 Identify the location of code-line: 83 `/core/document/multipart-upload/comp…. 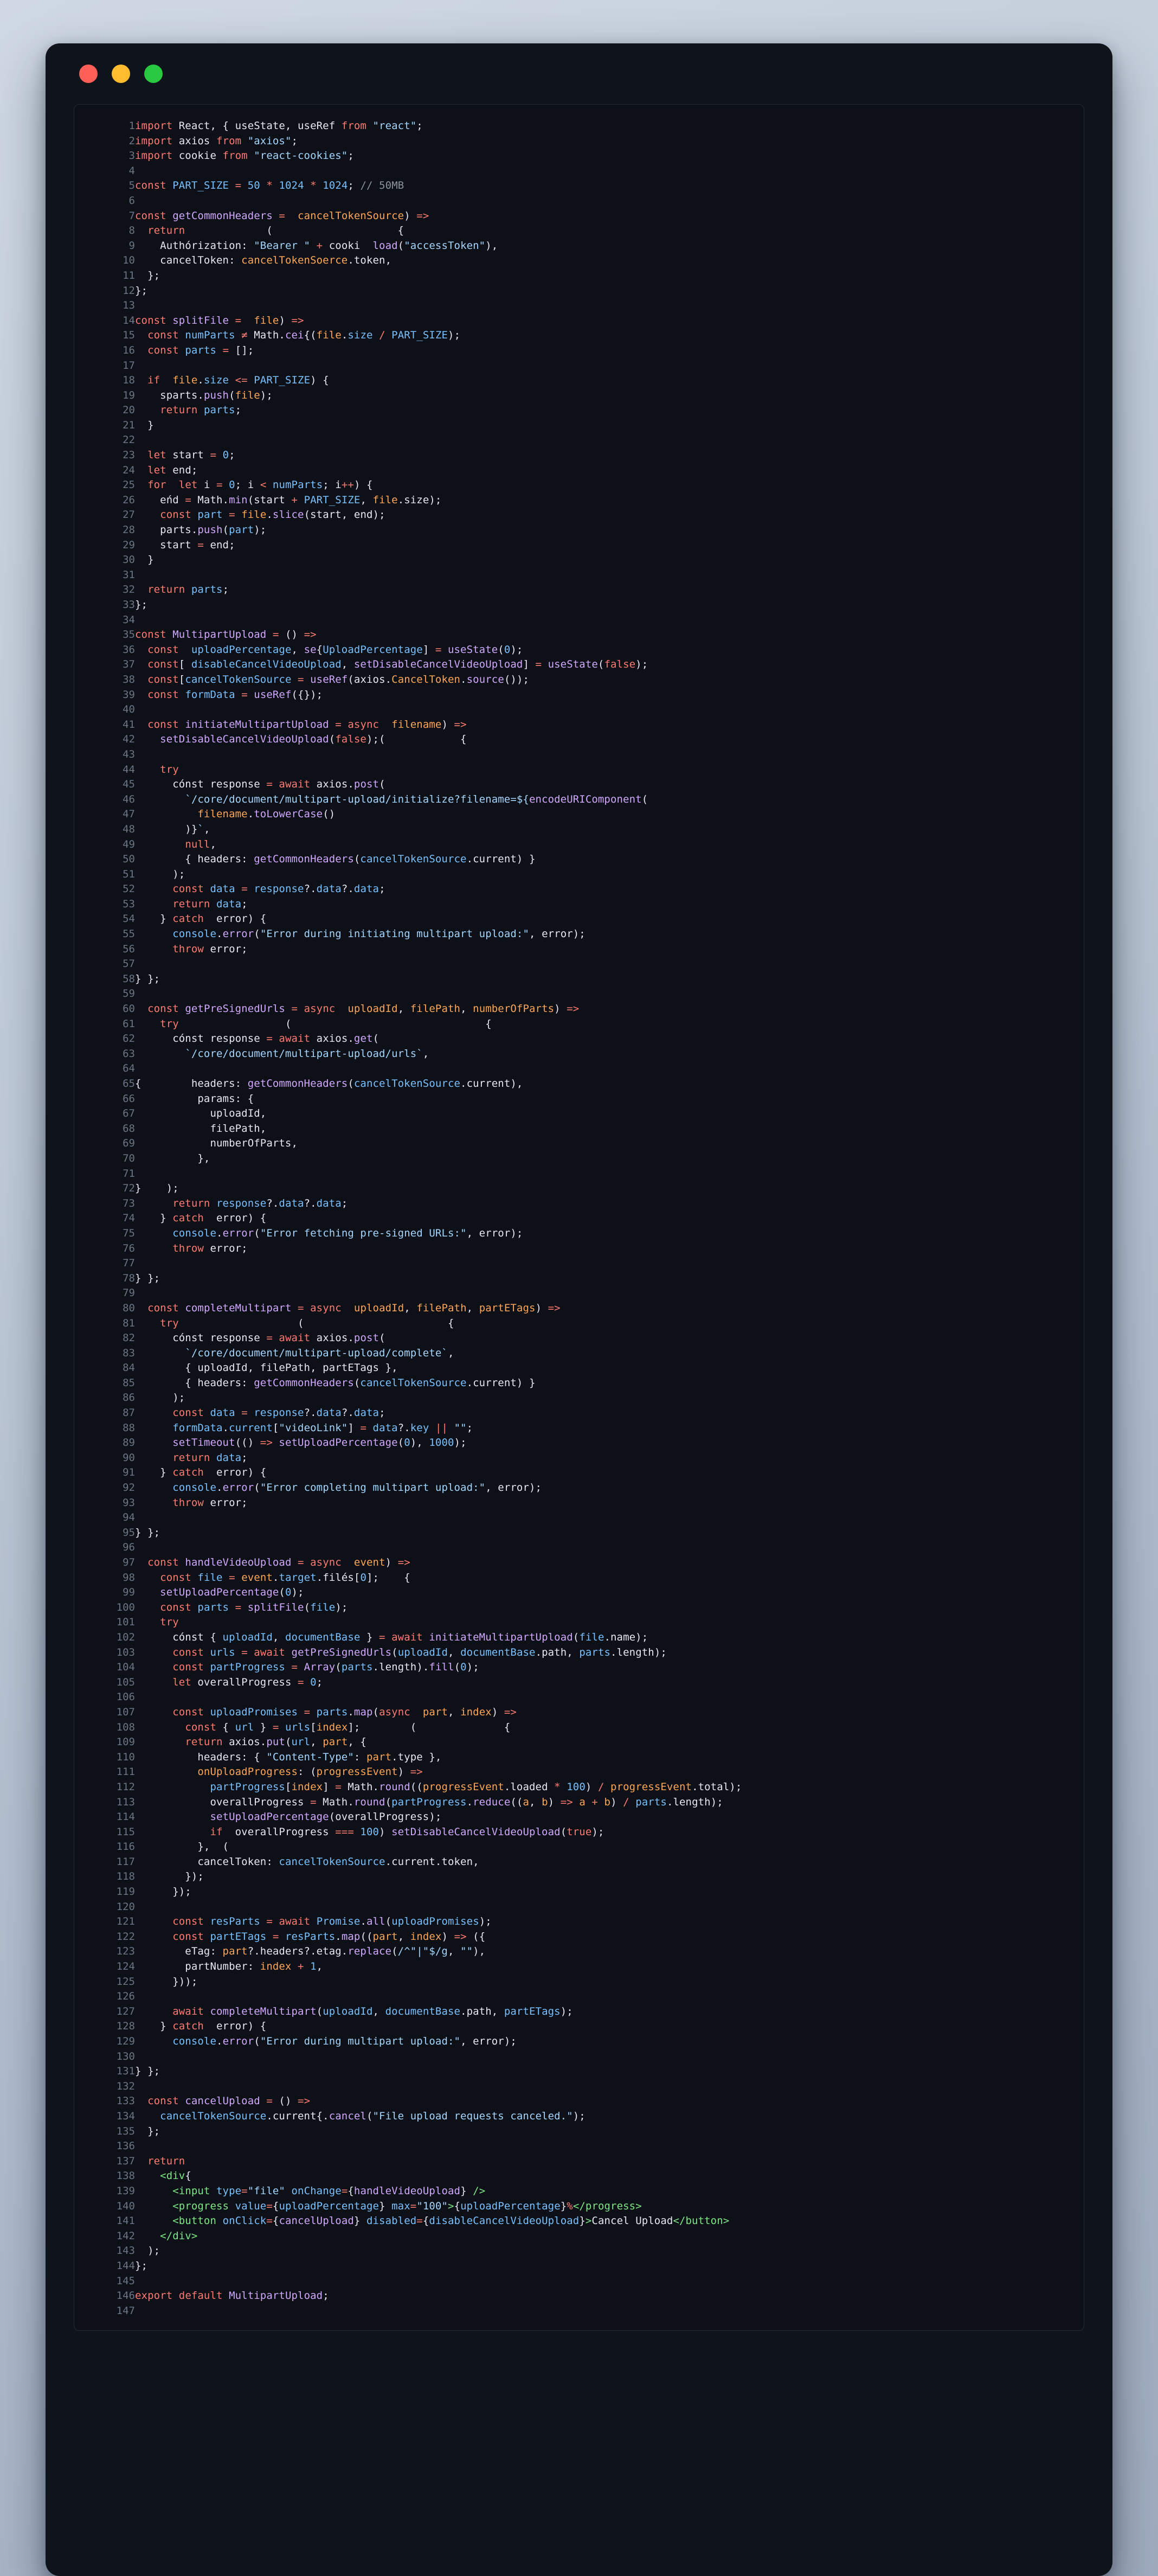
(579, 1353).